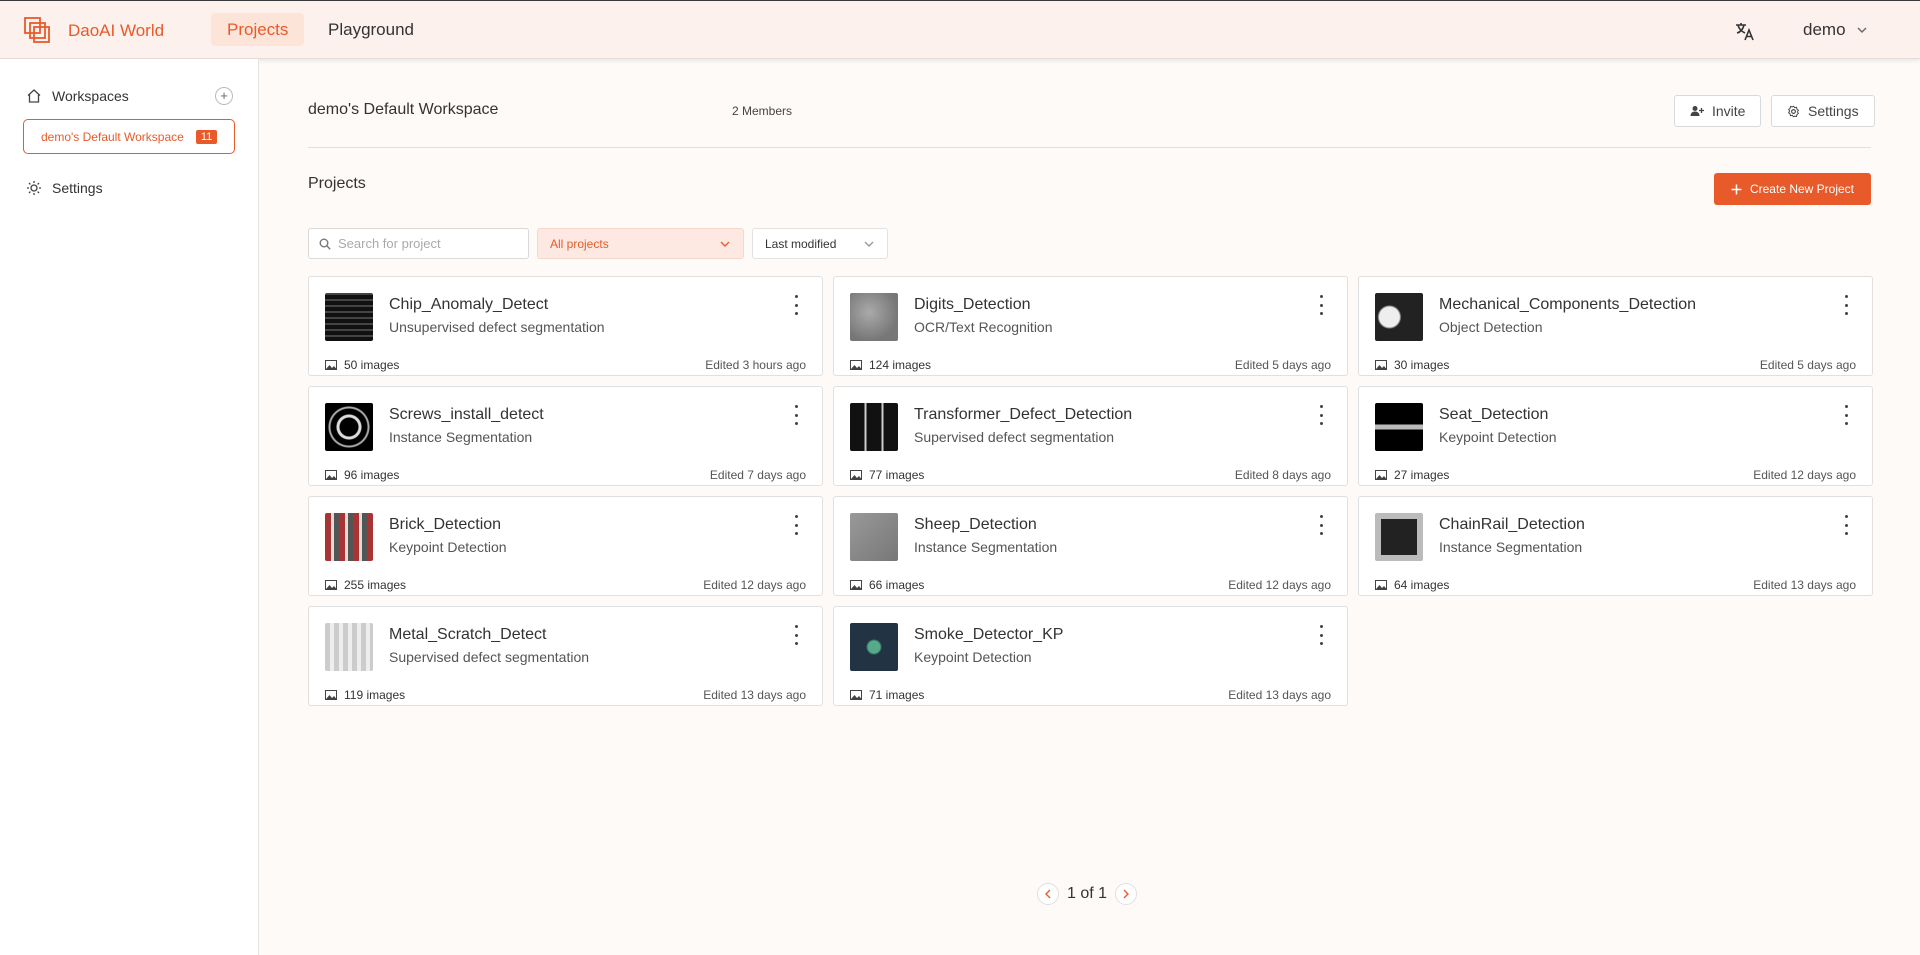  What do you see at coordinates (757, 475) in the screenshot?
I see `last-edited: Edited 7 days ago` at bounding box center [757, 475].